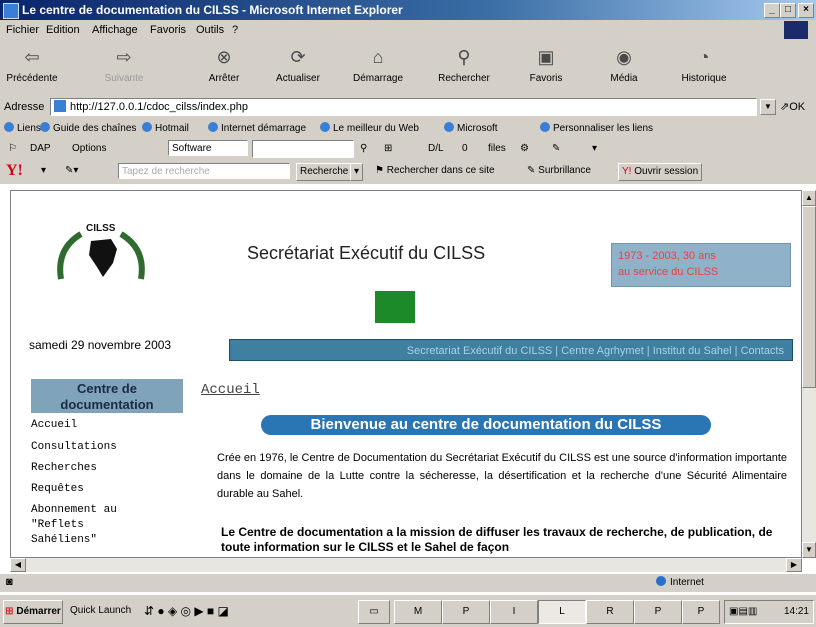 The image size is (816, 627). What do you see at coordinates (418, 612) in the screenshot?
I see `taskbar-item-m: M` at bounding box center [418, 612].